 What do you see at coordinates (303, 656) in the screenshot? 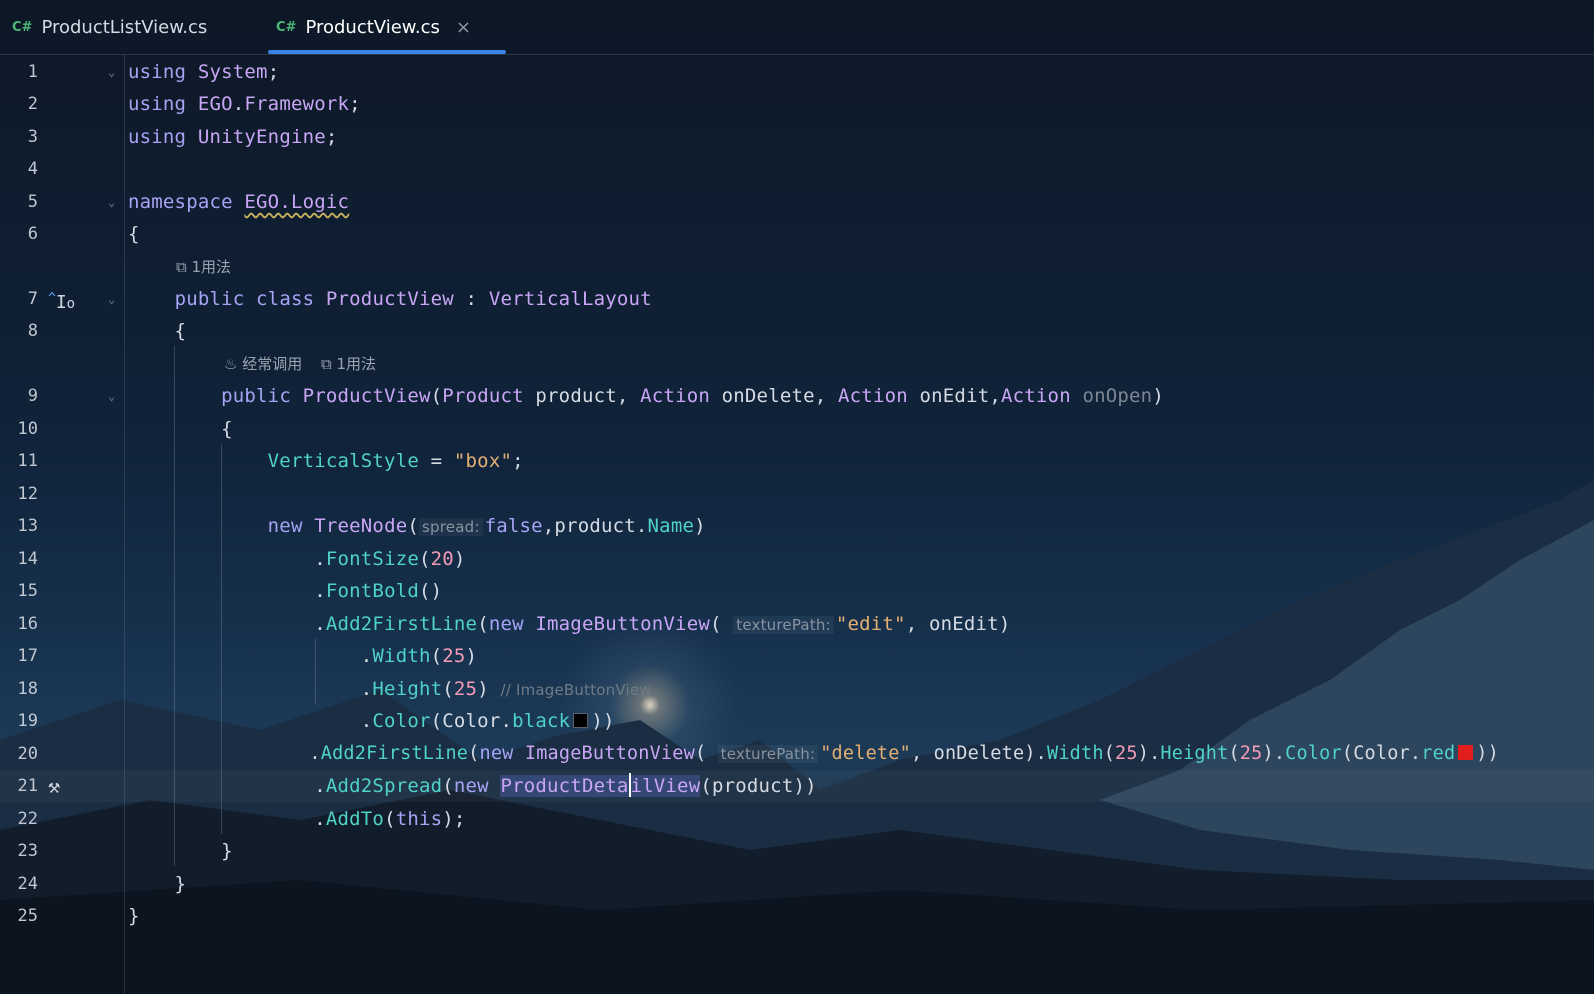
I see `code-text: .Width(25)` at bounding box center [303, 656].